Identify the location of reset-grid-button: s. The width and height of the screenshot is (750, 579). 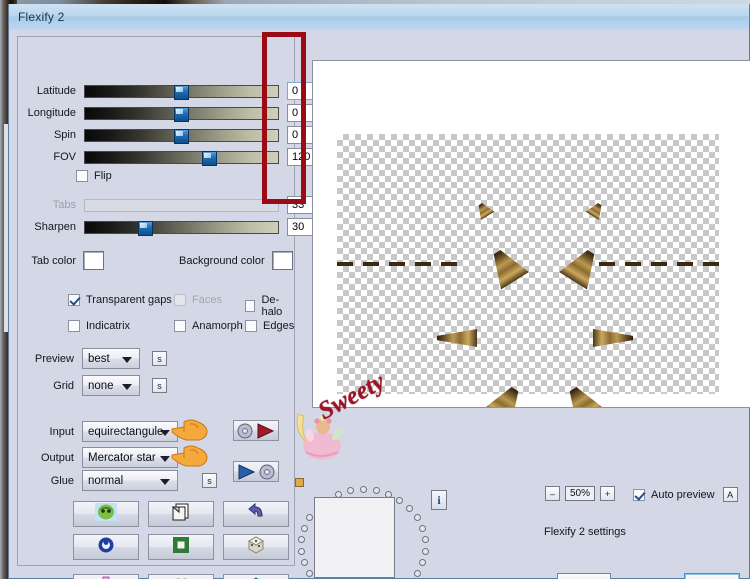
(159, 385).